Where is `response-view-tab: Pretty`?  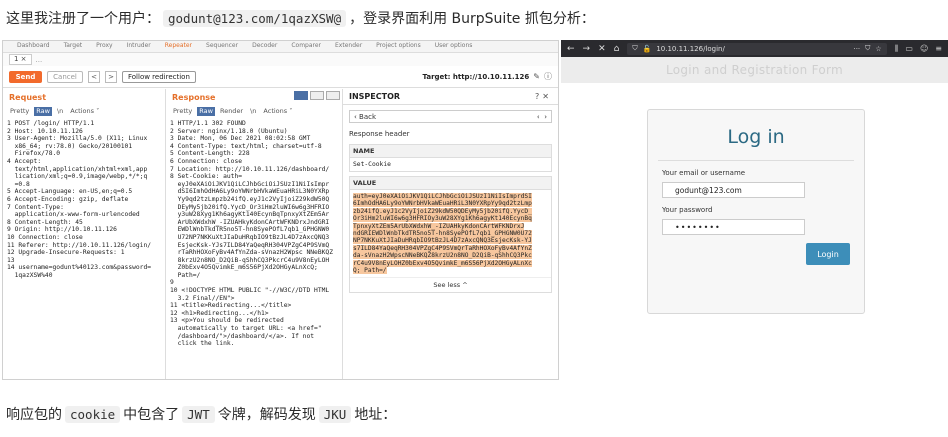 response-view-tab: Pretty is located at coordinates (182, 111).